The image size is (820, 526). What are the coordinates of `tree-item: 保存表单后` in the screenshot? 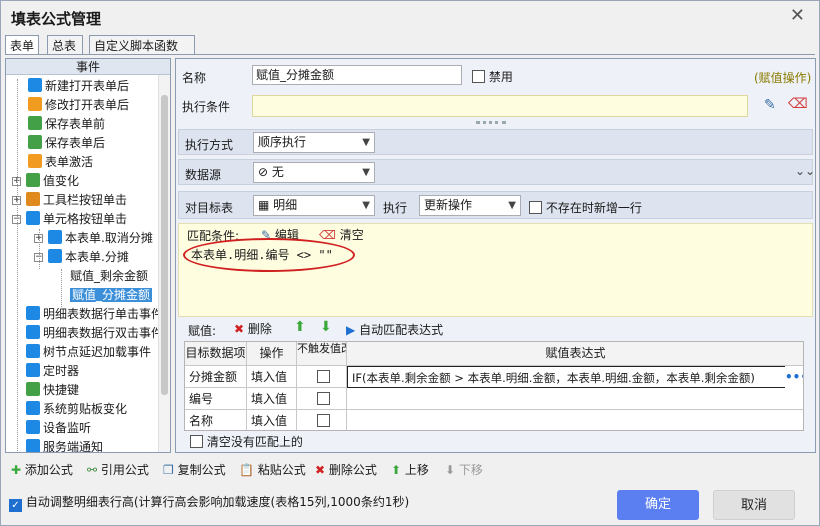 It's located at (66, 143).